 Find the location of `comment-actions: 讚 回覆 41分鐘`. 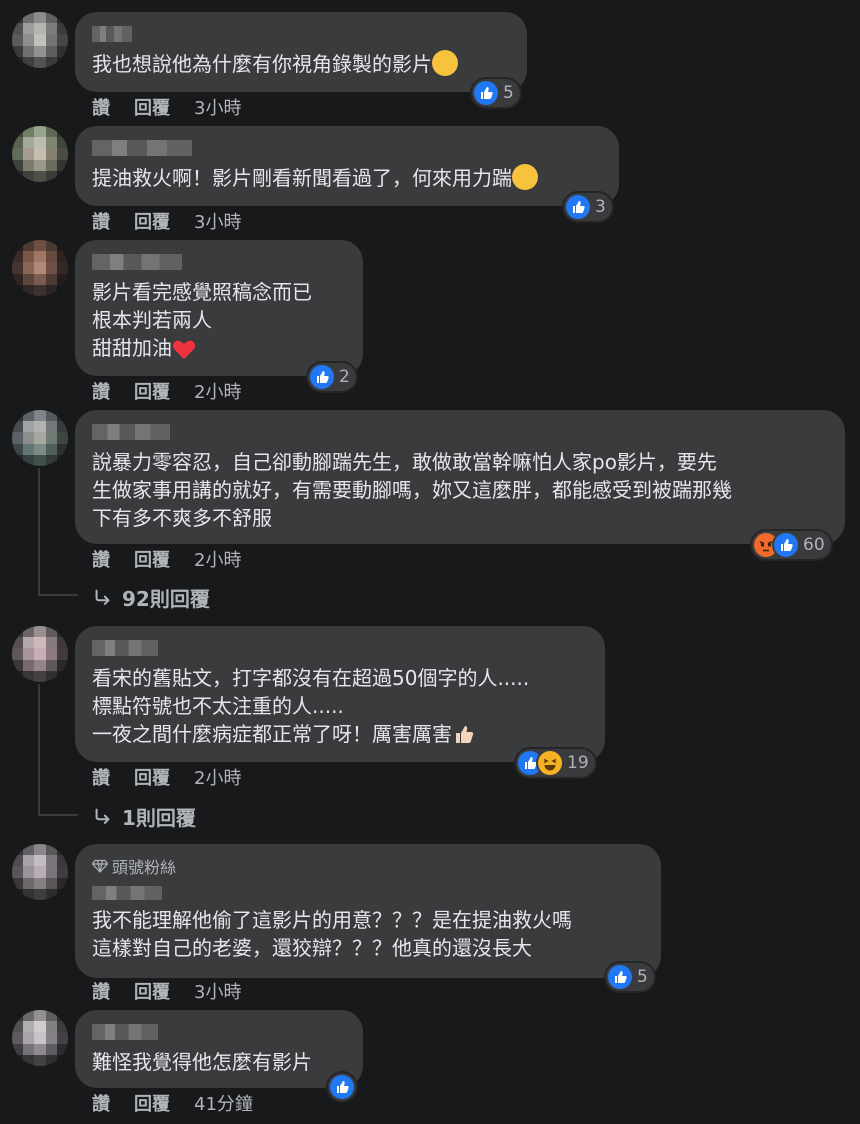

comment-actions: 讚 回覆 41分鐘 is located at coordinates (172, 1103).